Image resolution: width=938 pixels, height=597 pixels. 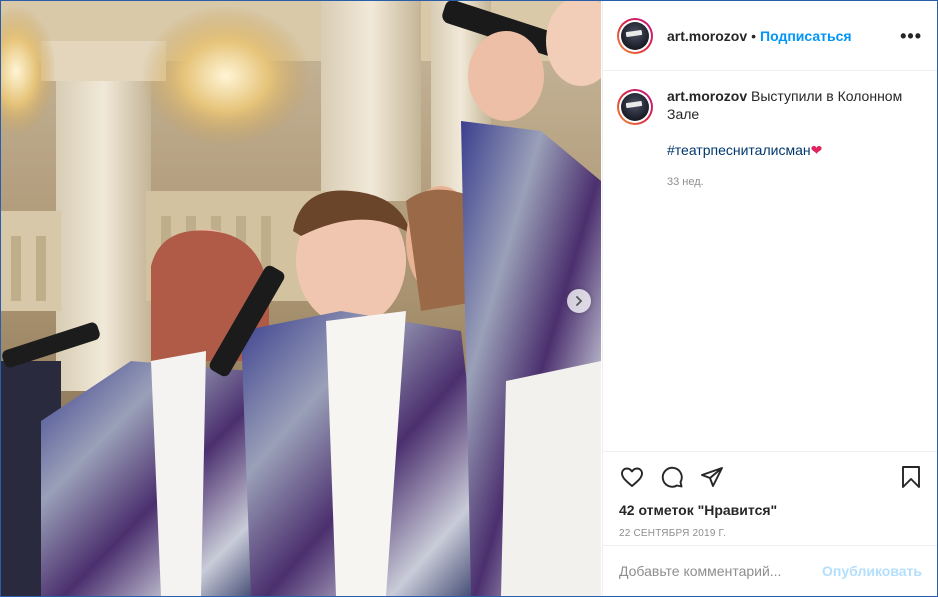 I want to click on heart-icon, so click(x=632, y=477).